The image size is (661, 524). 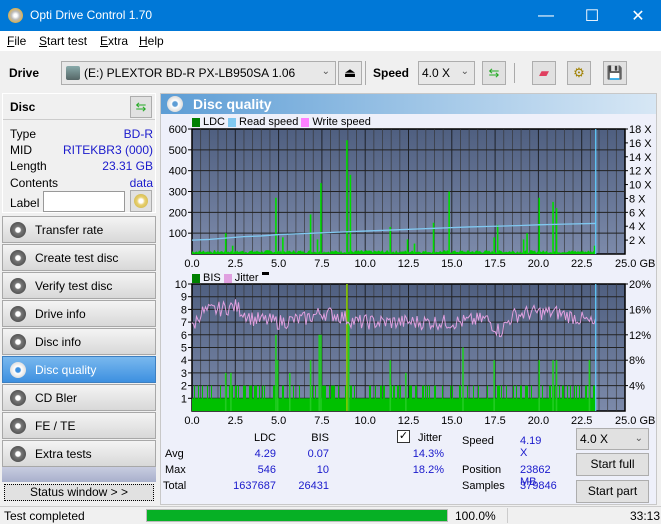 What do you see at coordinates (34, 183) in the screenshot?
I see `disc-contents-key: Contents` at bounding box center [34, 183].